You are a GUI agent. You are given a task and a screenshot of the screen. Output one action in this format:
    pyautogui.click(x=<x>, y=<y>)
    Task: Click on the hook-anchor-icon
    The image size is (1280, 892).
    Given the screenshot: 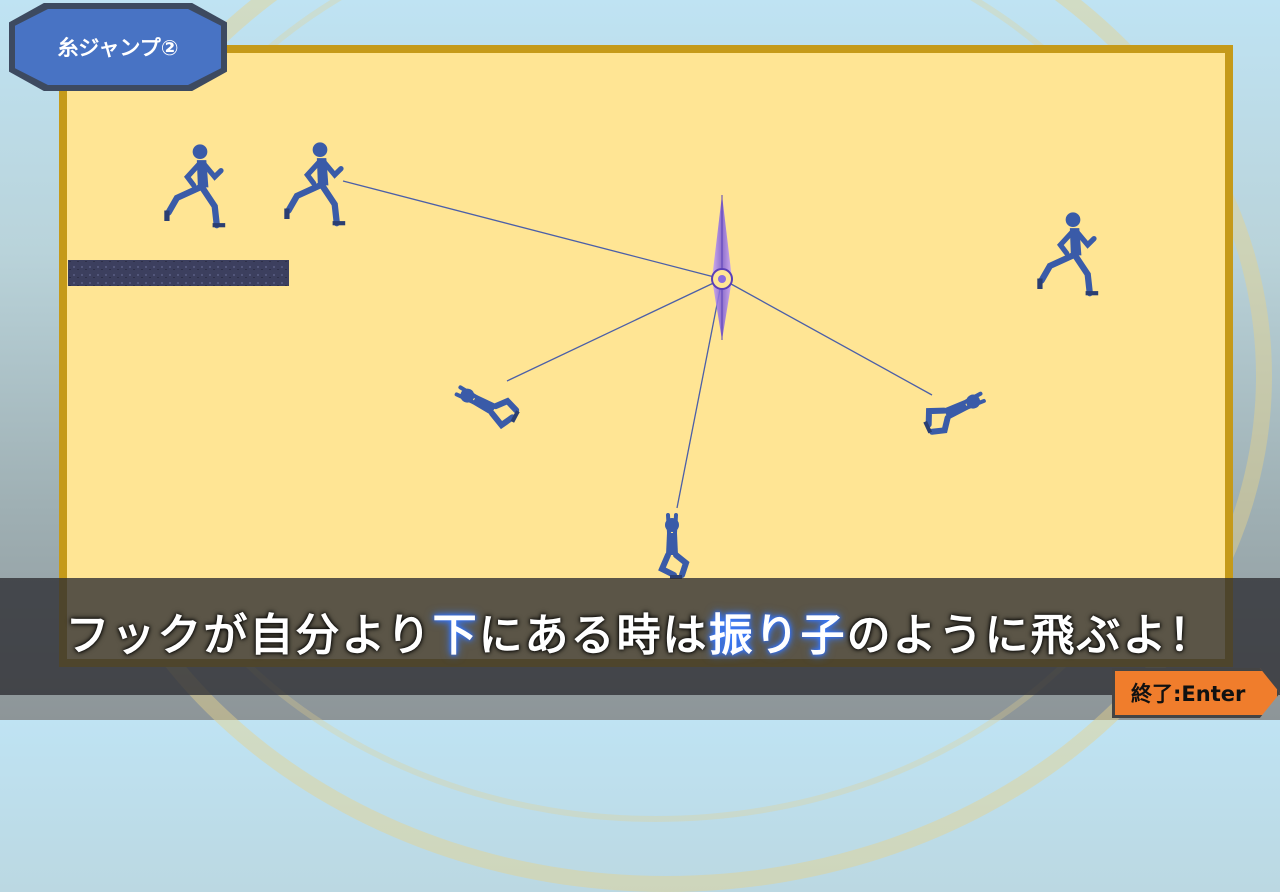 What is the action you would take?
    pyautogui.click(x=722, y=267)
    